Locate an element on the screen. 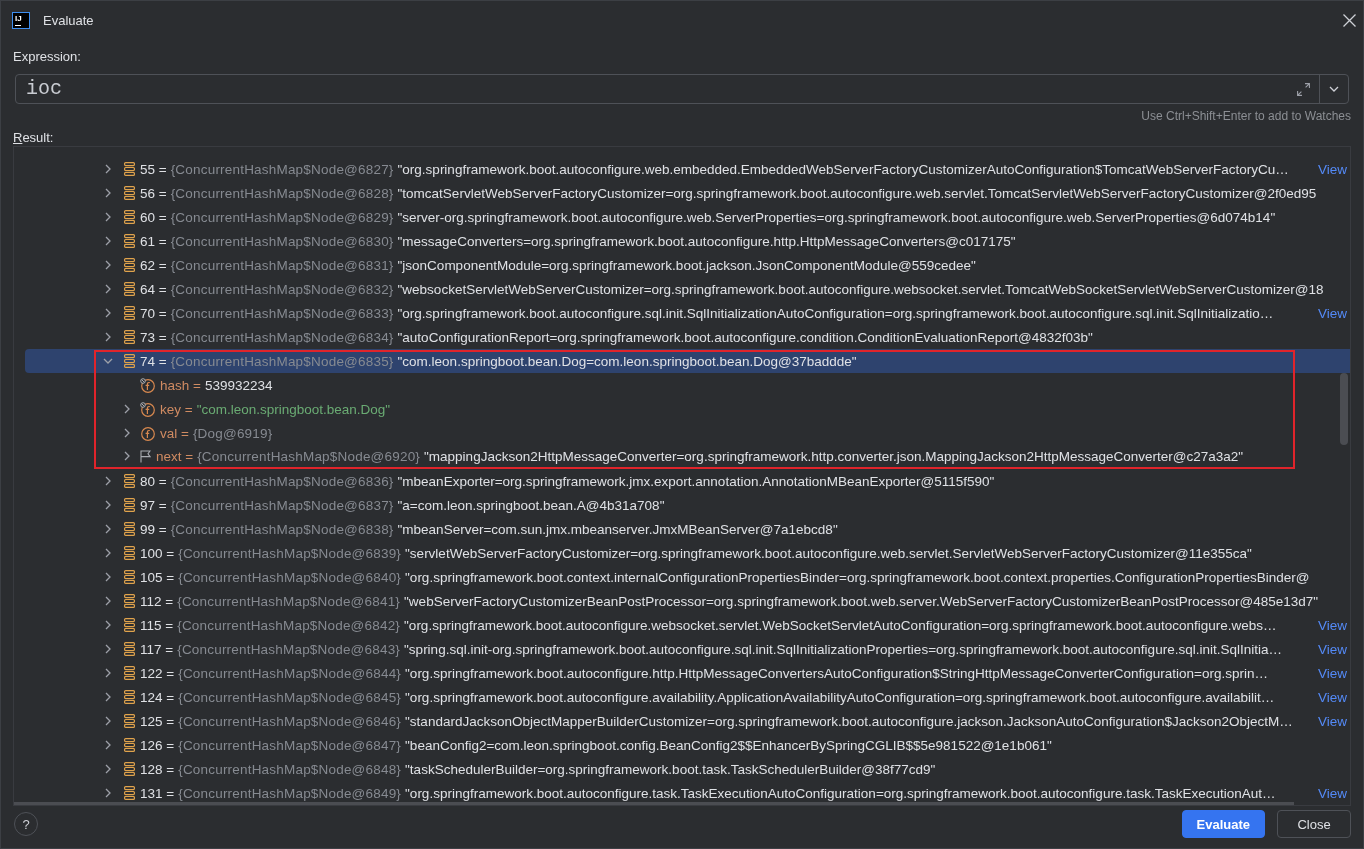  tree-row: 117 = {ConcurrentHashMap$Node@6843} "spring.sql.init-org.springframework.boot.autoconfigure.sql.init.SqlInitializationProperties=org.springframework.boot.autoconfigure.sql.init.SqlInitia… View is located at coordinates (687, 649).